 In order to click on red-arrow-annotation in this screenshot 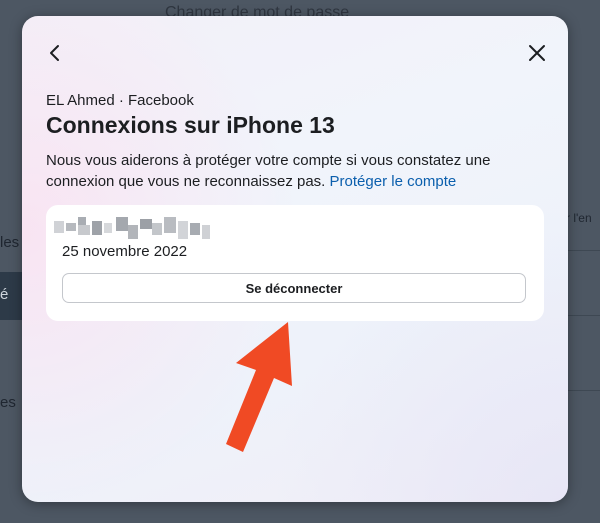, I will do `click(259, 387)`.